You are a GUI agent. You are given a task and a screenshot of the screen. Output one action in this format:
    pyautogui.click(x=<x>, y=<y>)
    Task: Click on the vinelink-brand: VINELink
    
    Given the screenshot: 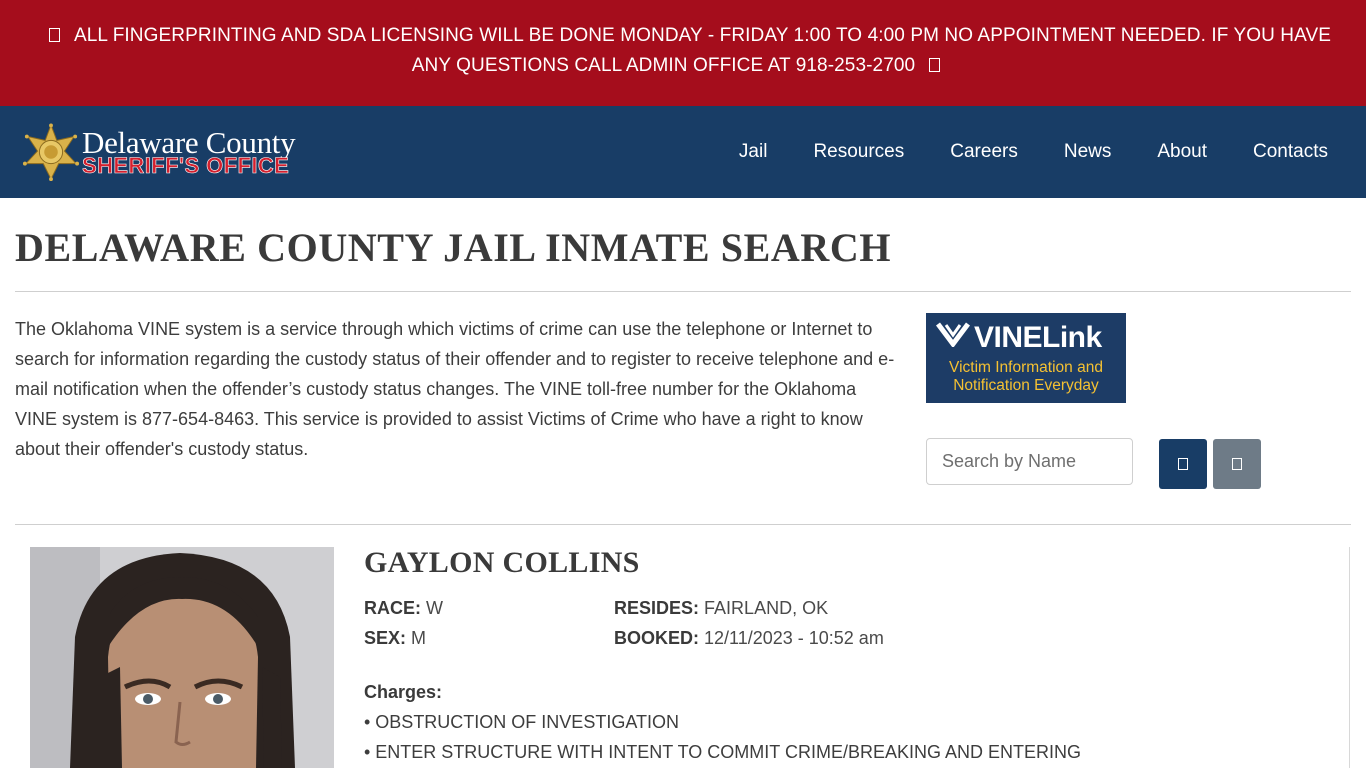 What is the action you would take?
    pyautogui.click(x=1019, y=338)
    